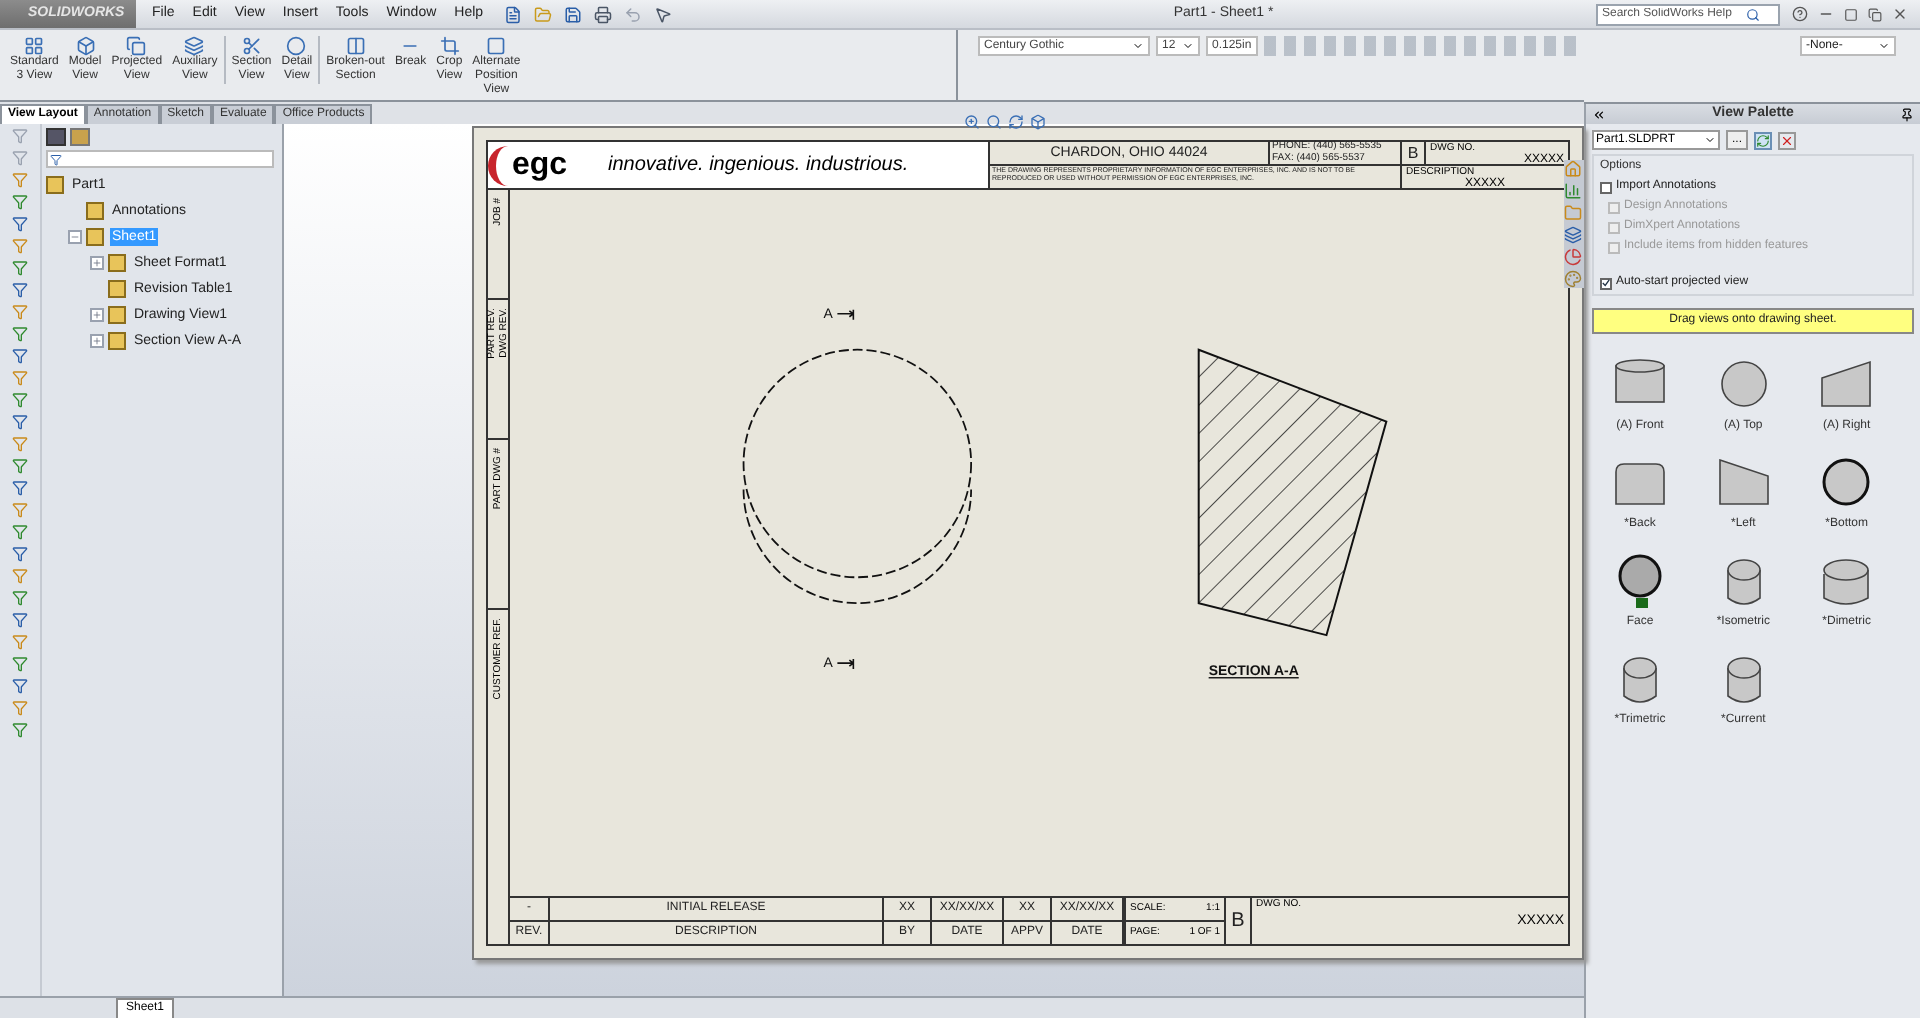 The image size is (1920, 1018). What do you see at coordinates (548, 165) in the screenshot?
I see `company-logo: egc` at bounding box center [548, 165].